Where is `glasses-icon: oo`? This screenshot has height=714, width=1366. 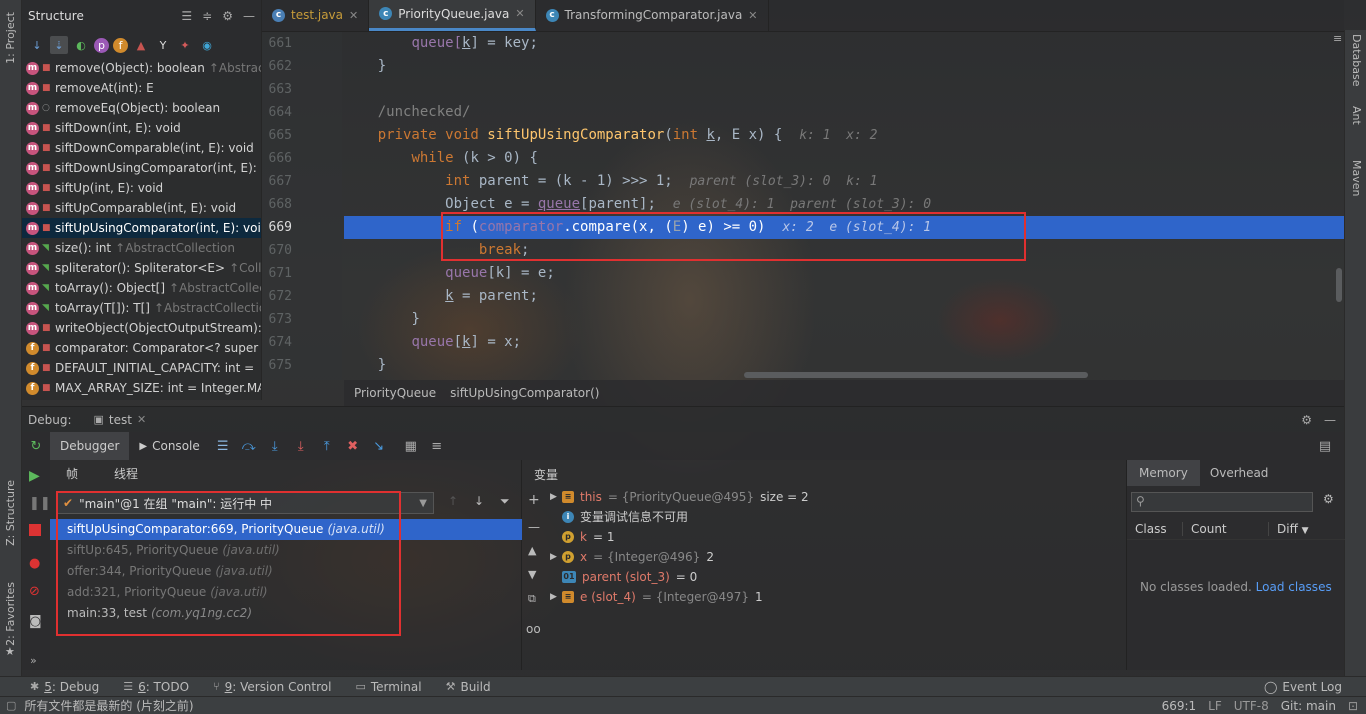 glasses-icon: oo is located at coordinates (533, 629).